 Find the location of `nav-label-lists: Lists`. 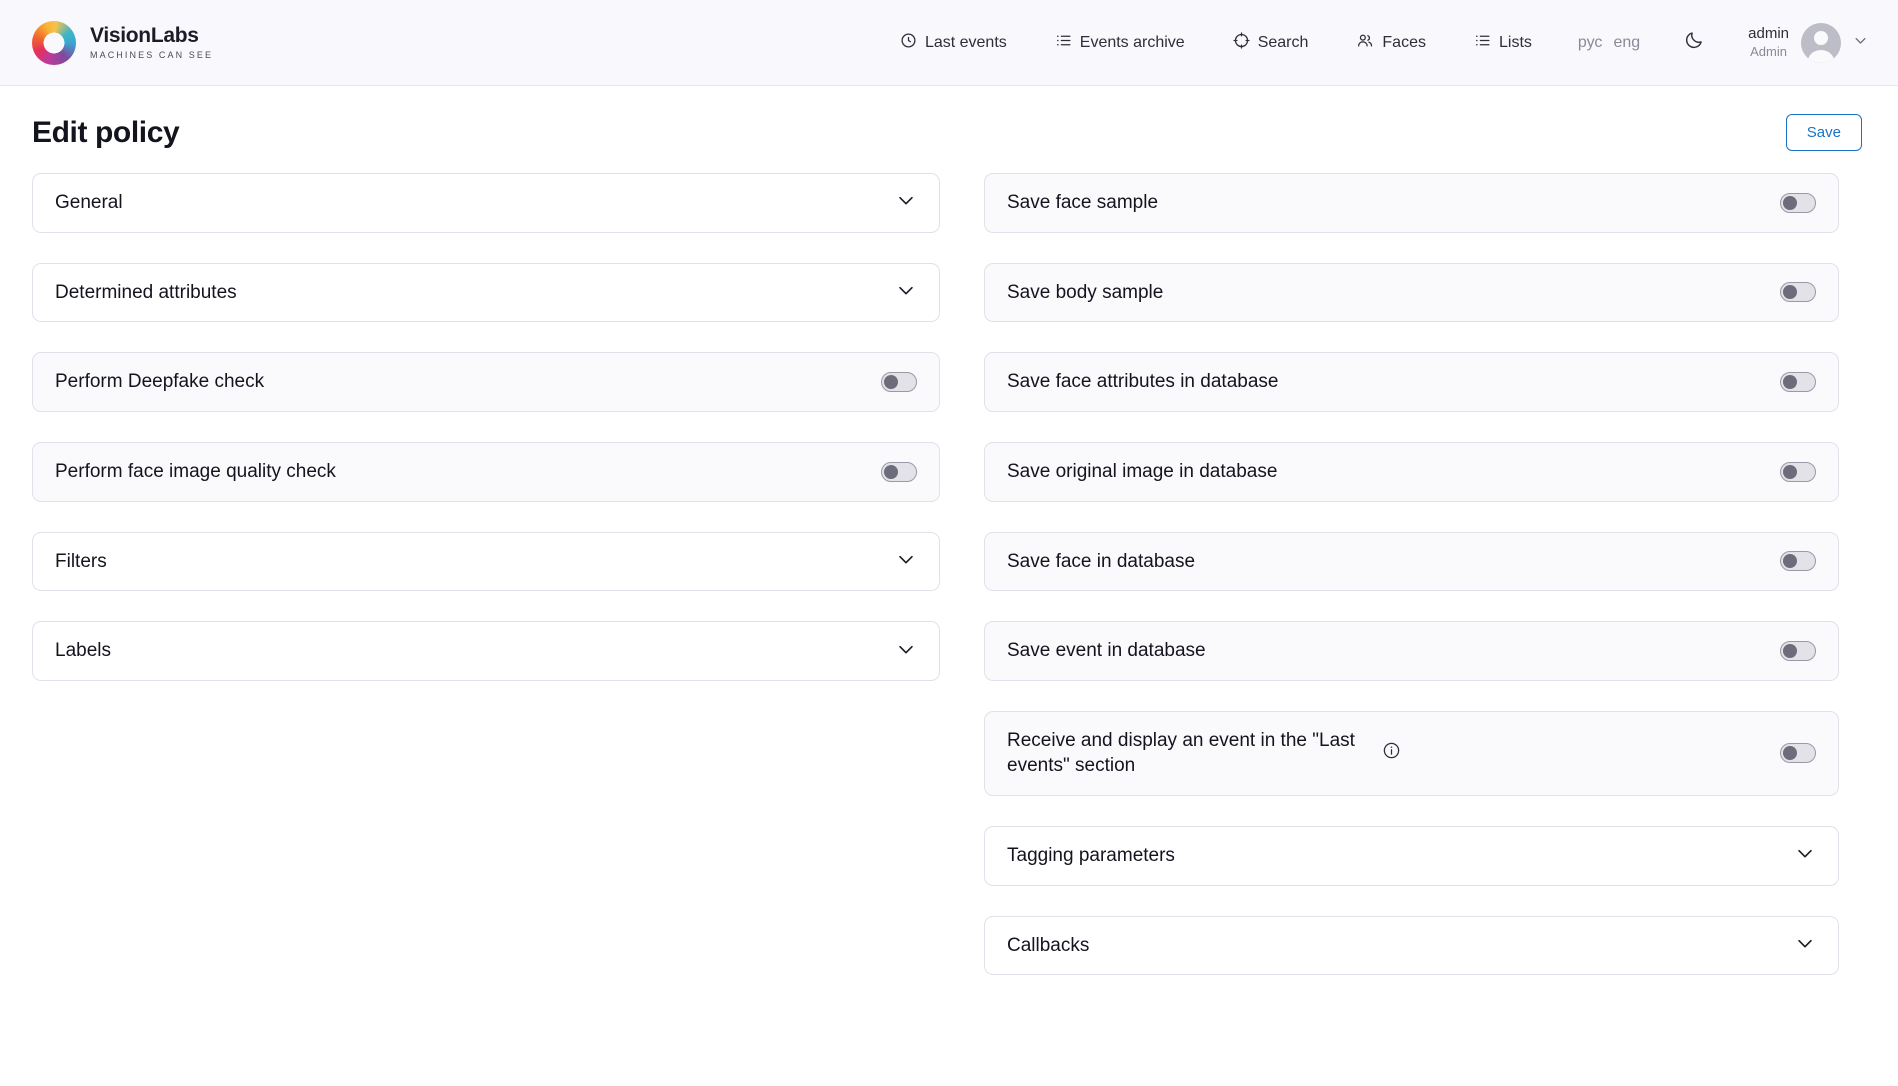

nav-label-lists: Lists is located at coordinates (1515, 42).